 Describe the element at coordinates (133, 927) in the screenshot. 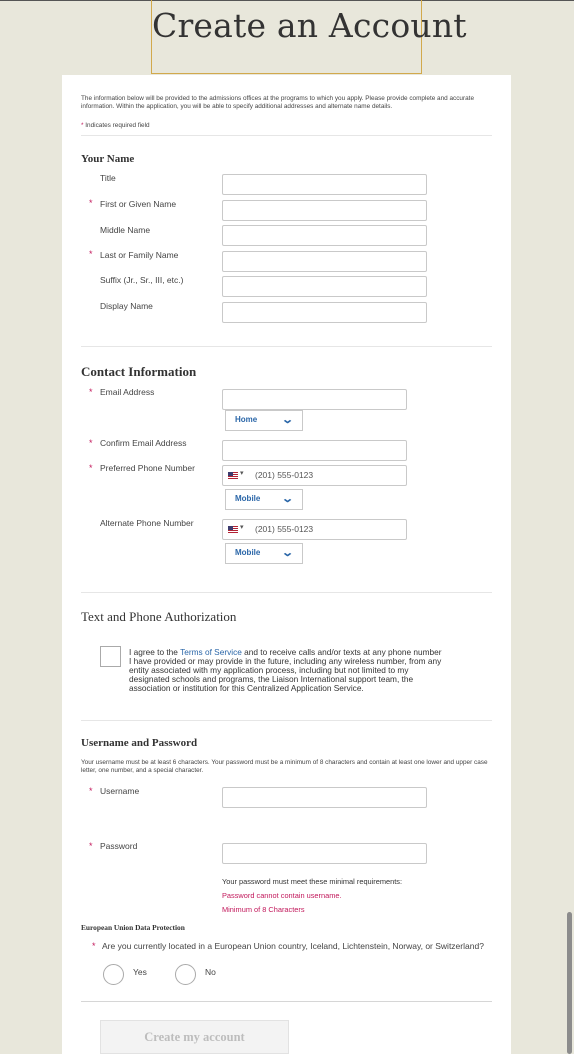

I see `eu-heading: European Union Data Protection` at that location.